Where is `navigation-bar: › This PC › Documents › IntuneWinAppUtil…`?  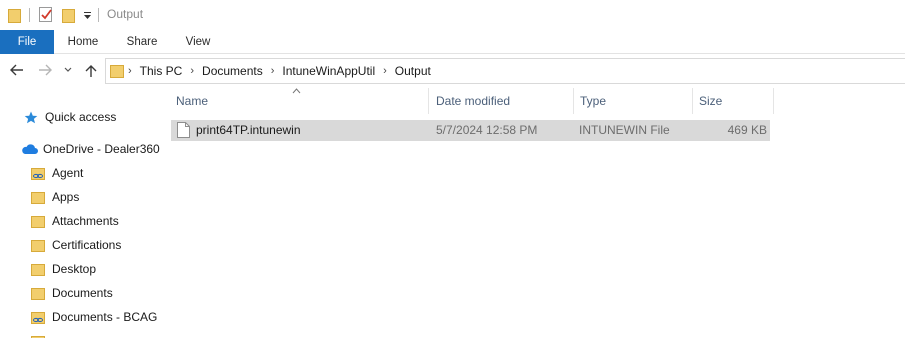
navigation-bar: › This PC › Documents › IntuneWinAppUtil… is located at coordinates (452, 71).